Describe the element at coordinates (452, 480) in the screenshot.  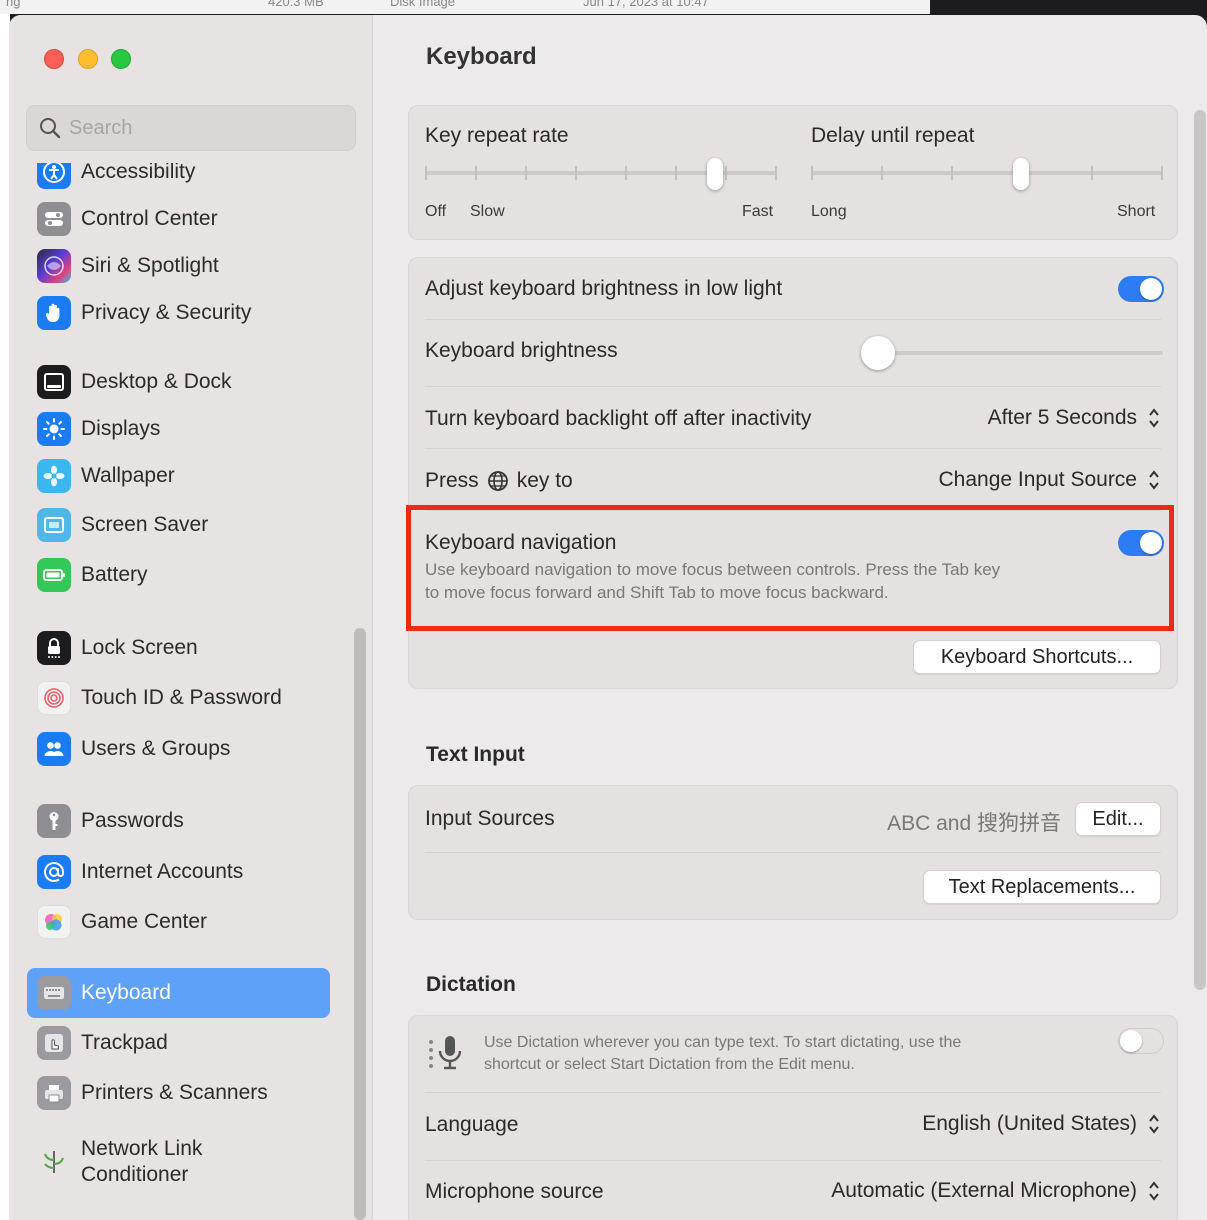
I see `press-key-pre: Press` at that location.